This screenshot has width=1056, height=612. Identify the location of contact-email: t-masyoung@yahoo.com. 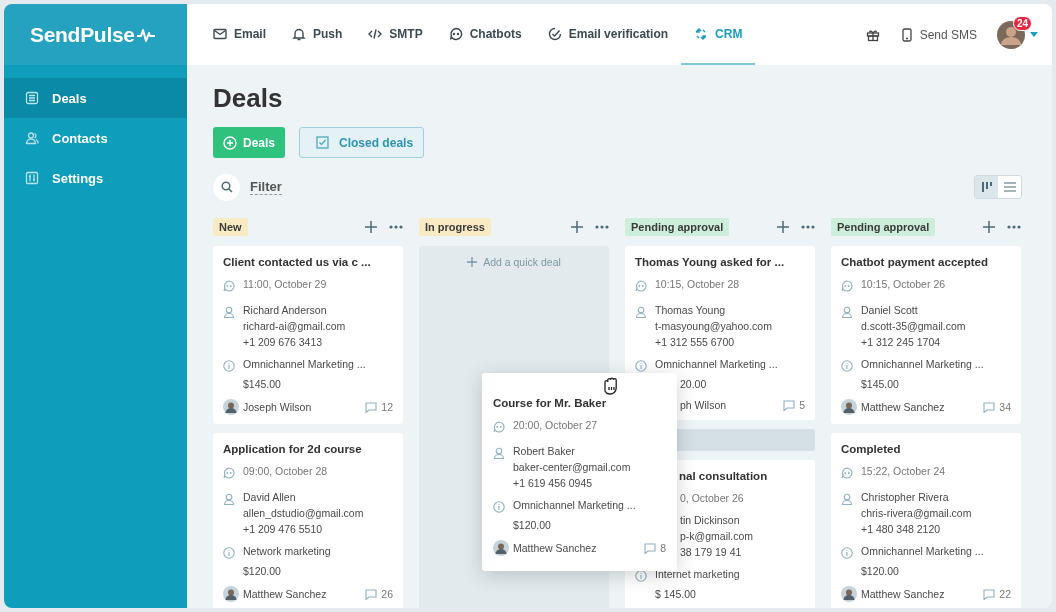
(713, 326).